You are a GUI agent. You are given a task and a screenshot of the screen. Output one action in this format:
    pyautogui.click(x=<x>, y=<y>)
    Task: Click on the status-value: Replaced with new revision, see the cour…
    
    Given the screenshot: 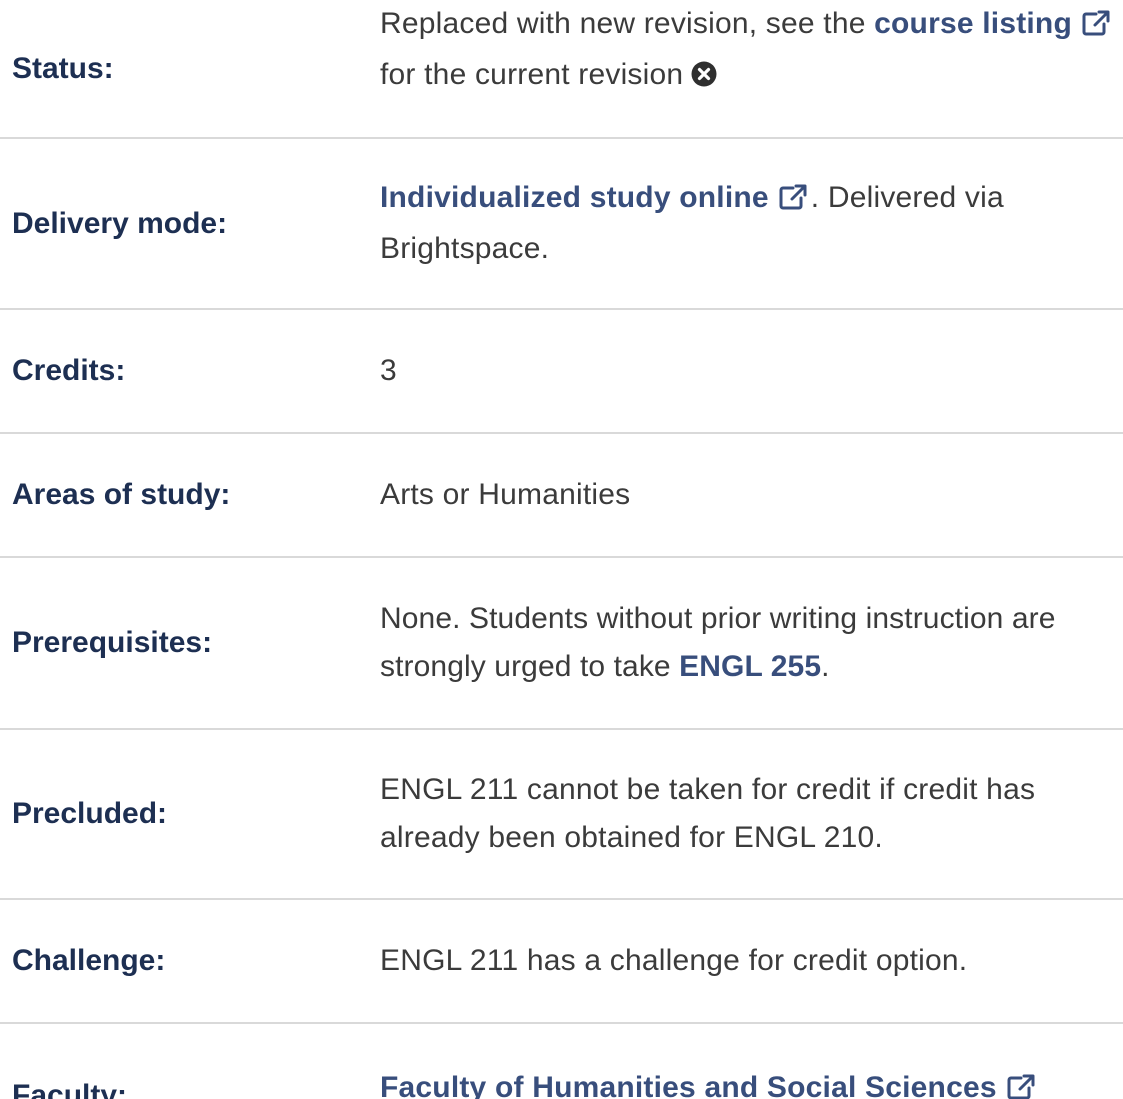 What is the action you would take?
    pyautogui.click(x=751, y=51)
    